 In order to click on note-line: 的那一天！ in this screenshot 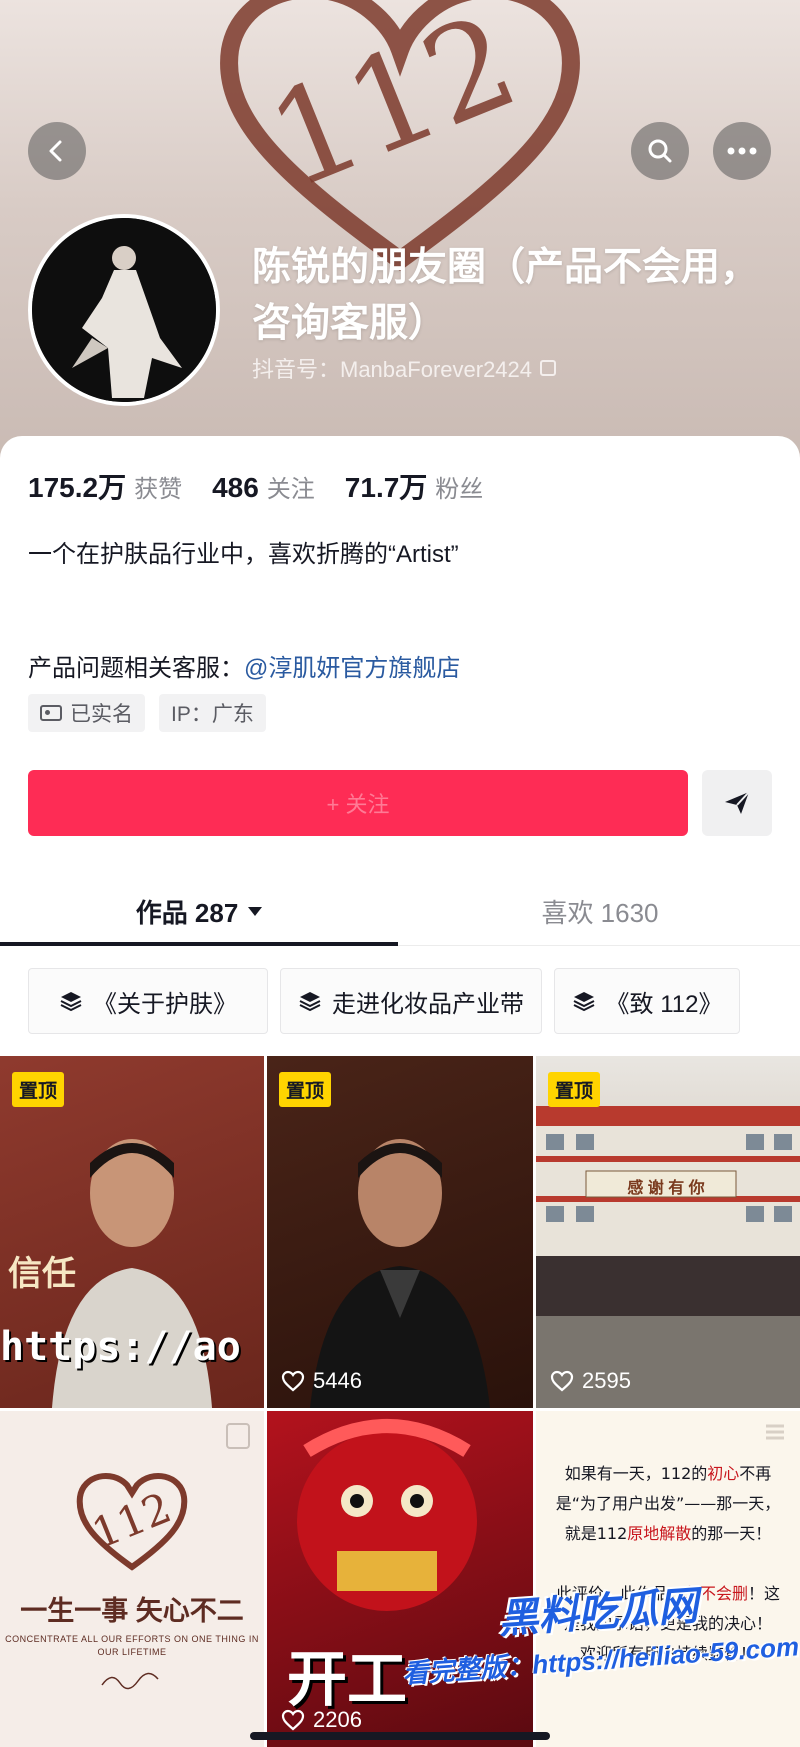, I will do `click(731, 1533)`.